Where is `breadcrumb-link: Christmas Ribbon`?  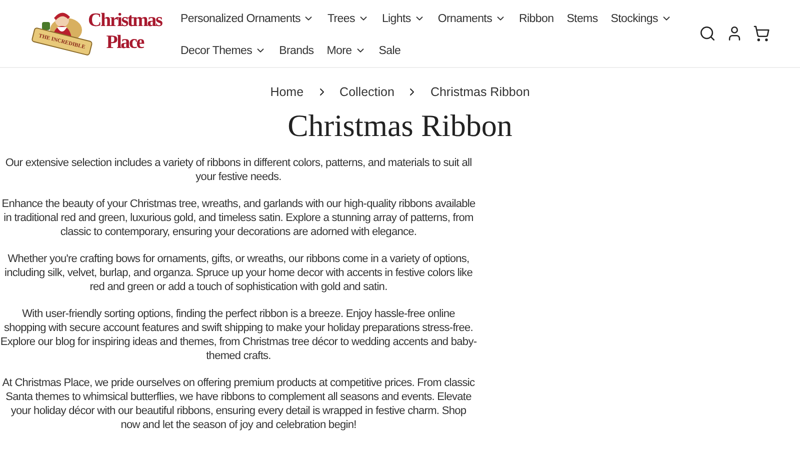 breadcrumb-link: Christmas Ribbon is located at coordinates (480, 92).